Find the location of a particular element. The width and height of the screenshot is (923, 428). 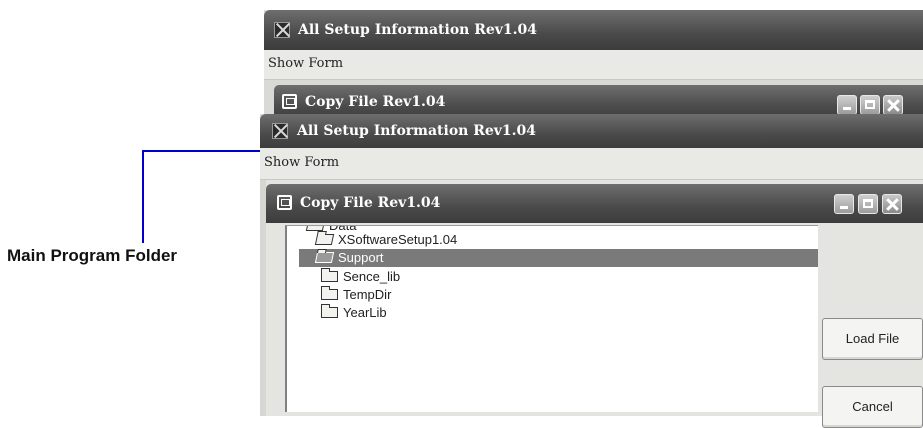

load-file-button: Load File is located at coordinates (872, 339).